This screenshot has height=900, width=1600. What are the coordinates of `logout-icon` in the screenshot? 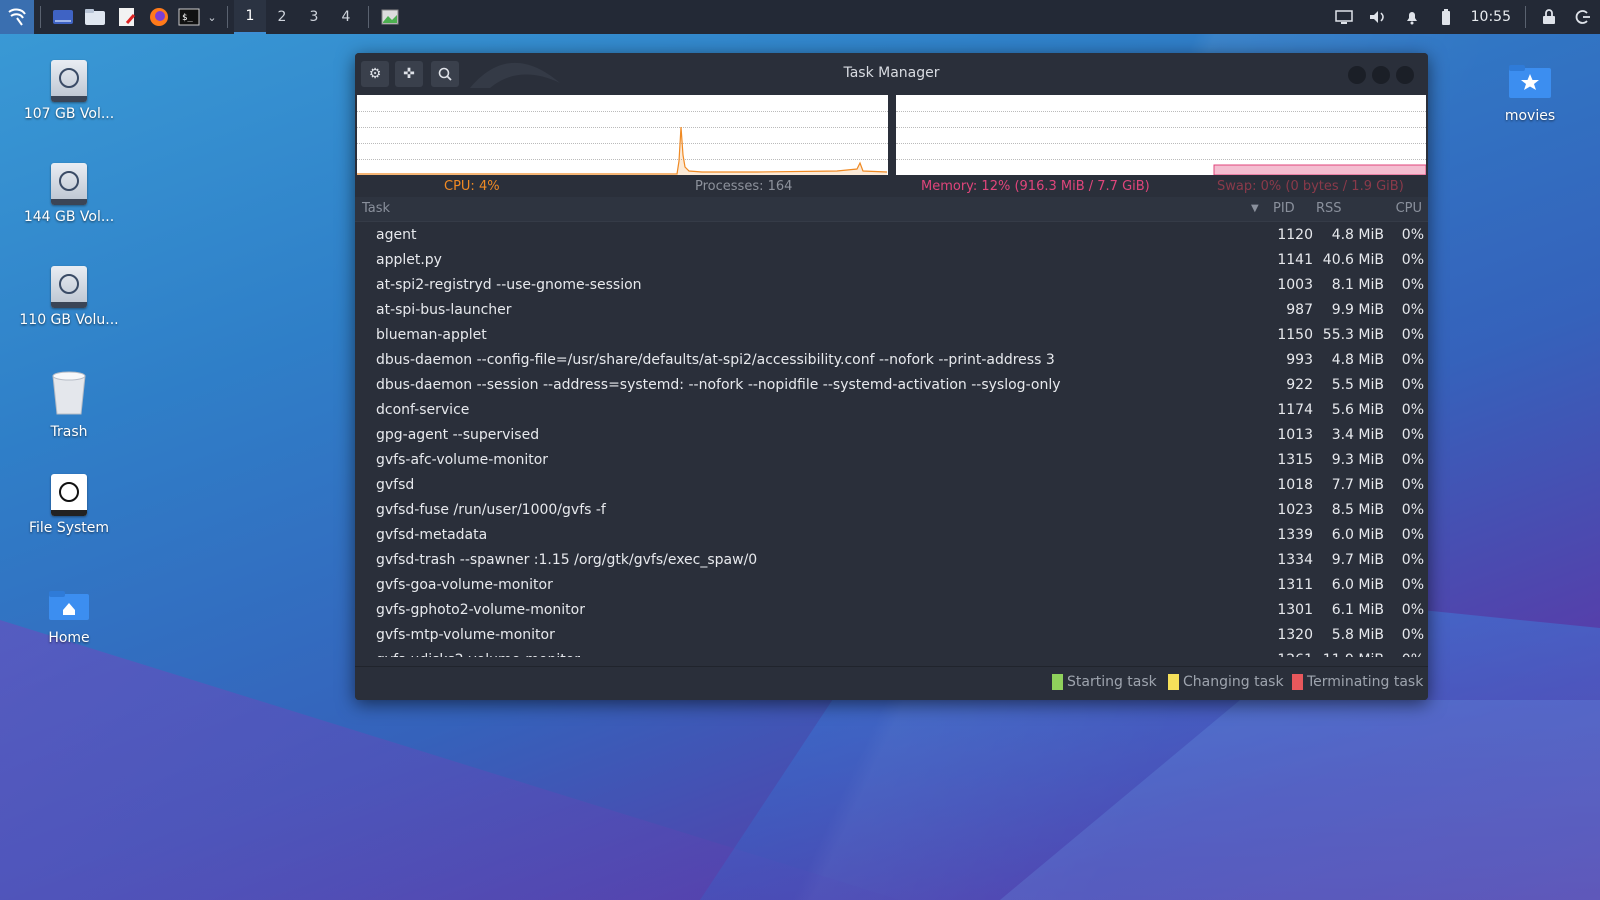 It's located at (1583, 17).